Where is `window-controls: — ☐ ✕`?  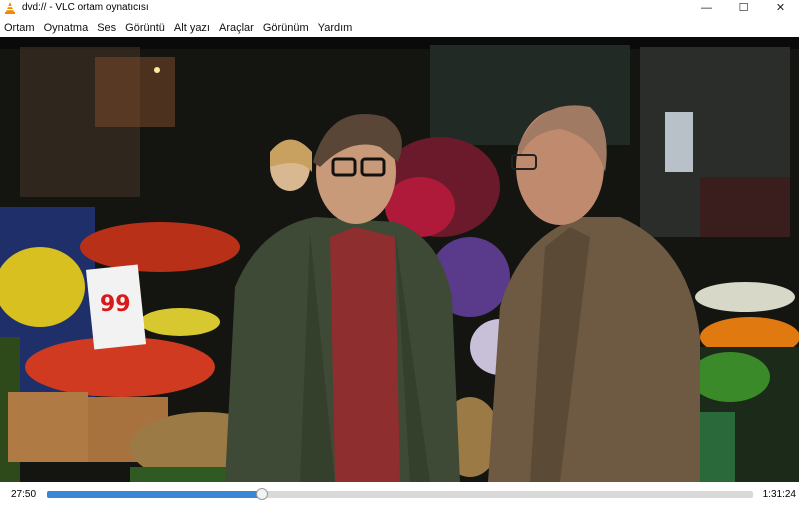 window-controls: — ☐ ✕ is located at coordinates (743, 7).